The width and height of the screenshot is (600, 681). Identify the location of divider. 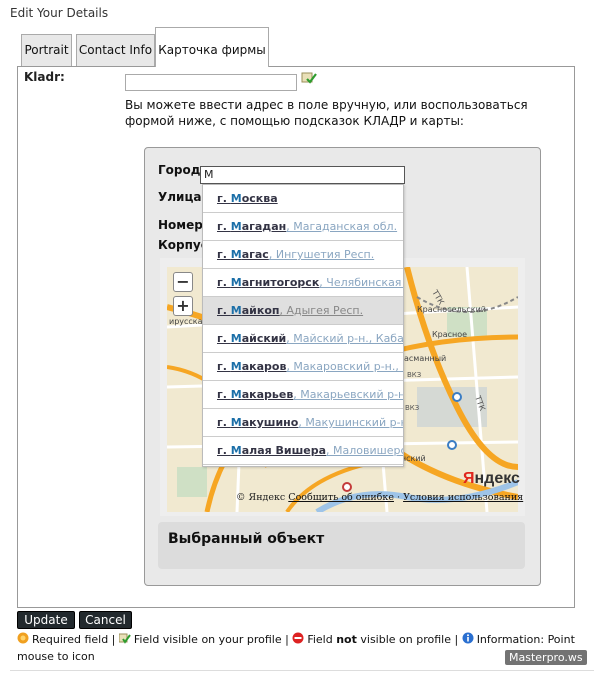
(302, 670).